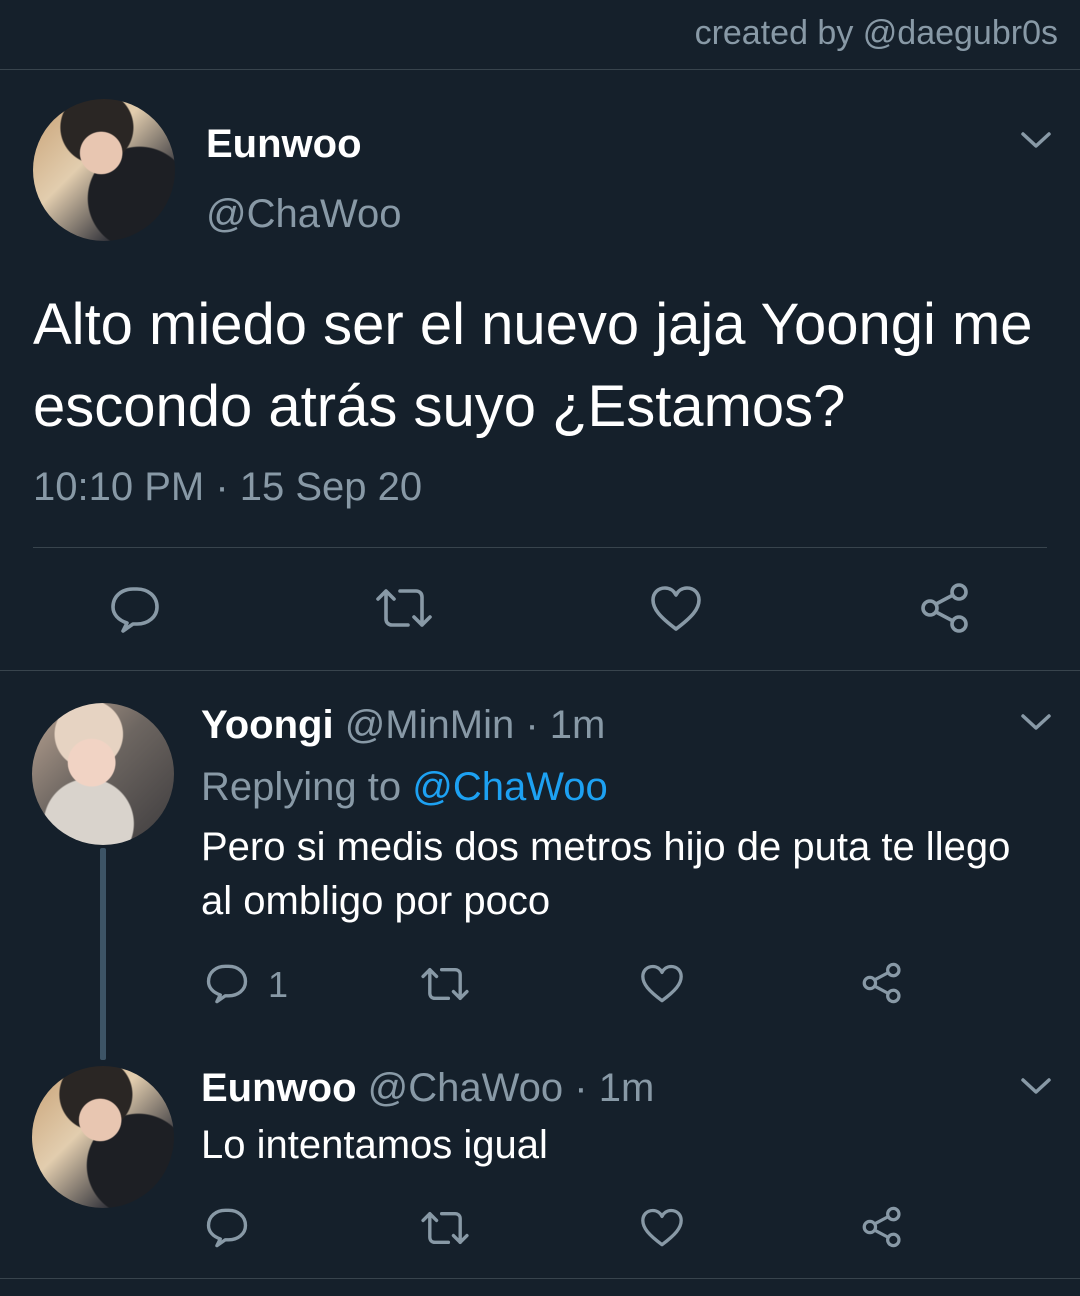 The width and height of the screenshot is (1080, 1296). What do you see at coordinates (510, 787) in the screenshot?
I see `replying-to-link: @ChaWoo` at bounding box center [510, 787].